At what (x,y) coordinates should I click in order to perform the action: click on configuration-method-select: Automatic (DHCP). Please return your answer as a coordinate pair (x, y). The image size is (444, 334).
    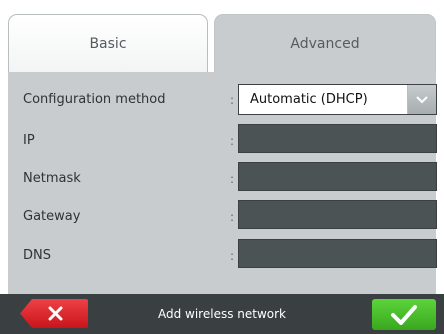
    Looking at the image, I should click on (337, 99).